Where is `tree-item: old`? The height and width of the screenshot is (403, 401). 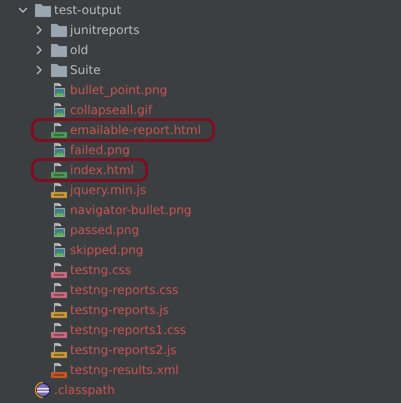 tree-item: old is located at coordinates (79, 50).